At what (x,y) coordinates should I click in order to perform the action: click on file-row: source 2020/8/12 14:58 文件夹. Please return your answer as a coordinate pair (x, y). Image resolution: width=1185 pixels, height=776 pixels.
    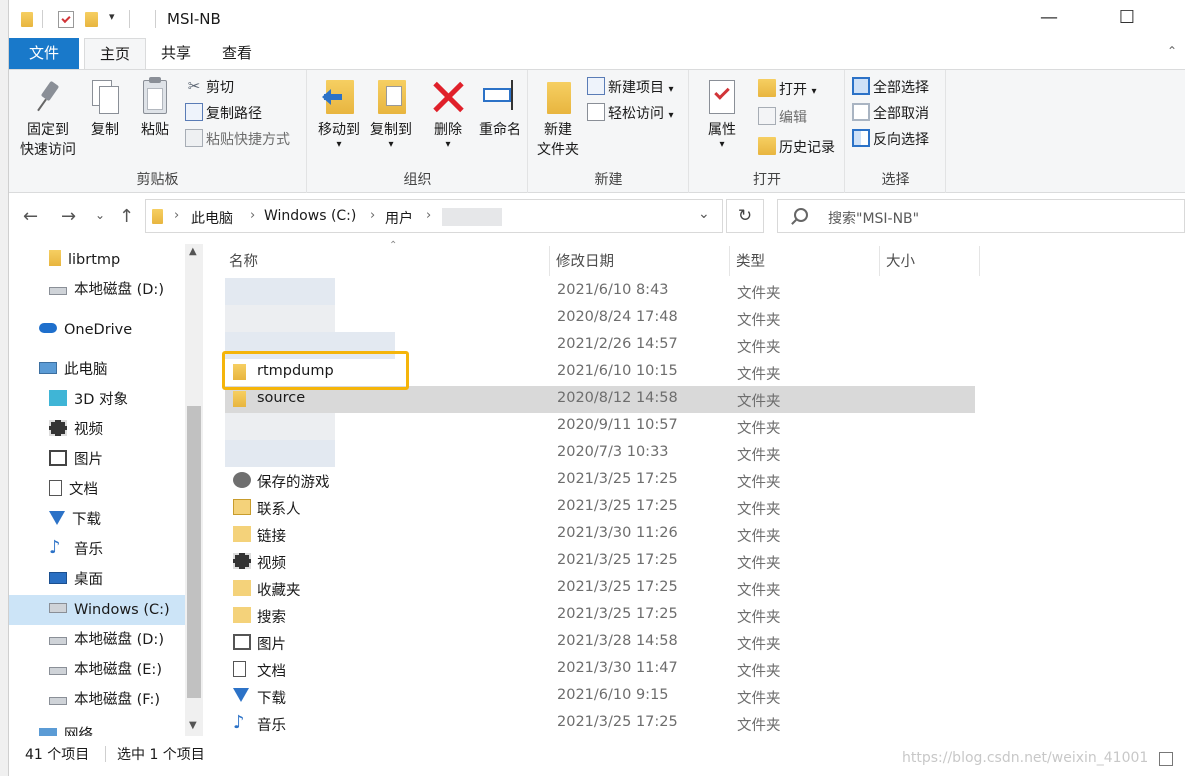
    Looking at the image, I should click on (600, 399).